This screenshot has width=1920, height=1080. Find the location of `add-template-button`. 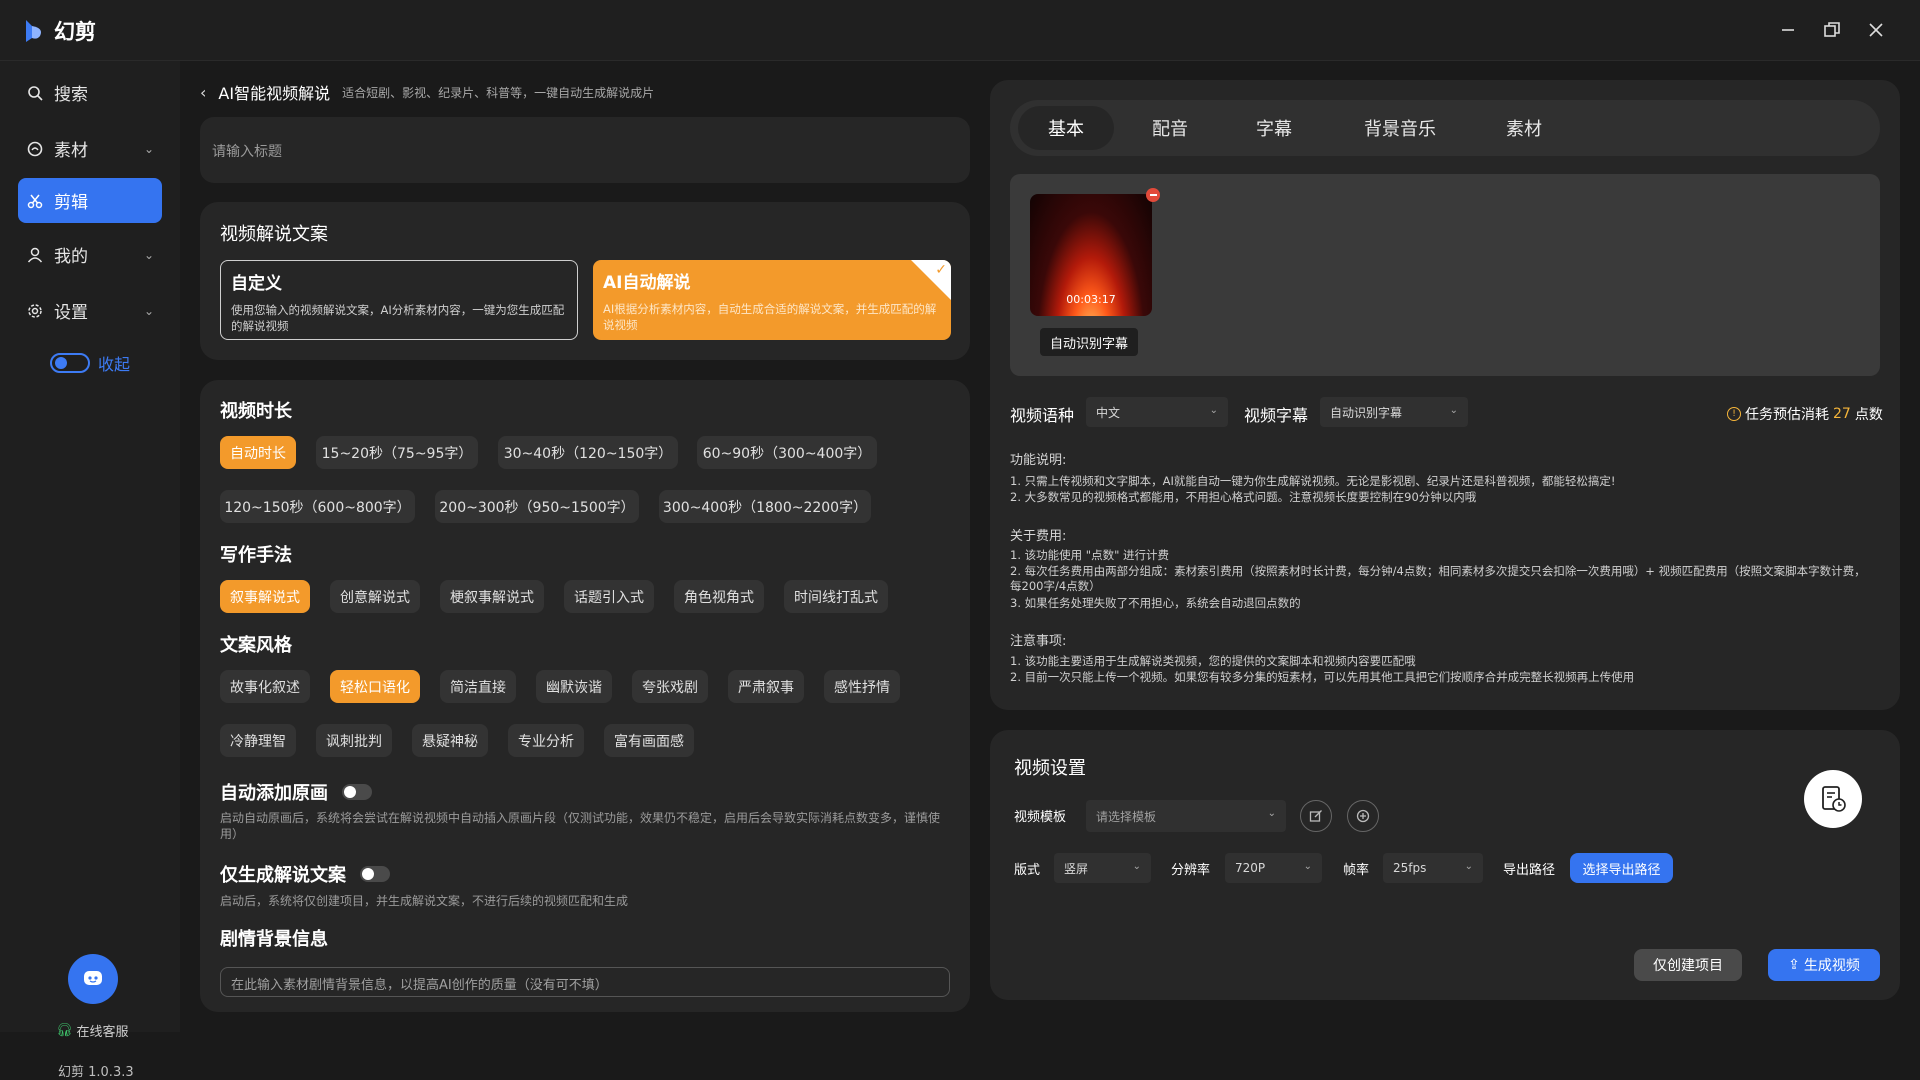

add-template-button is located at coordinates (1363, 816).